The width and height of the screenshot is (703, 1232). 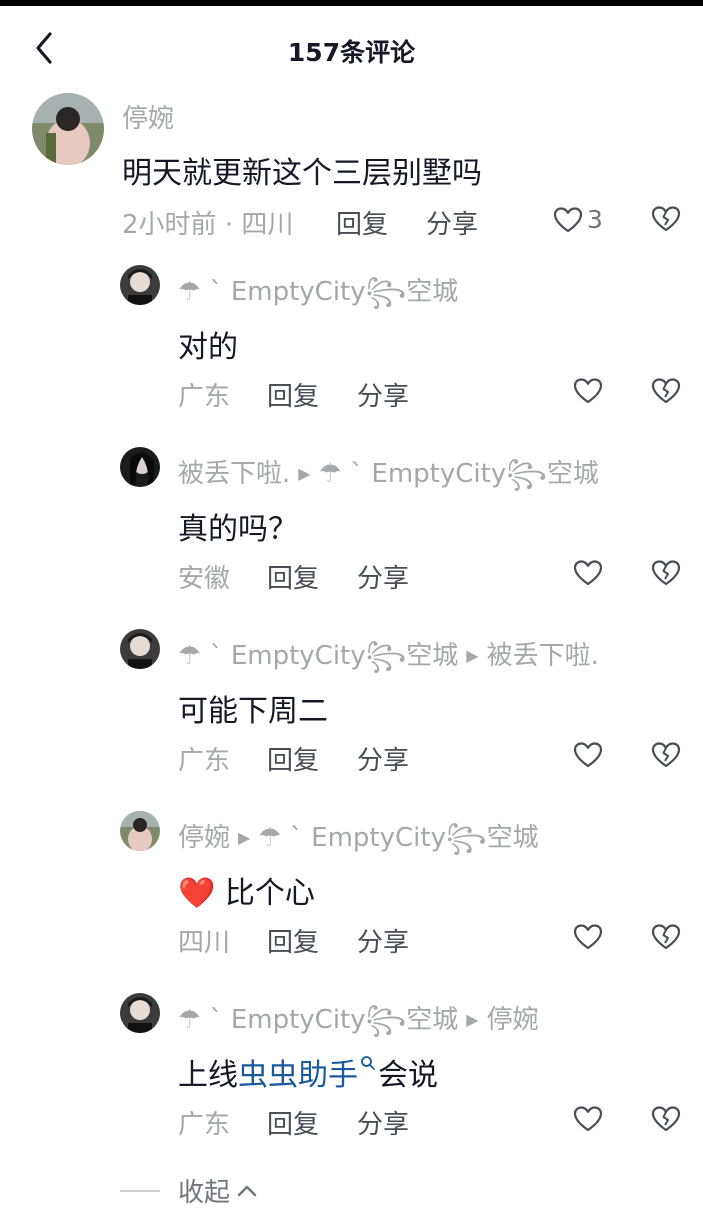 What do you see at coordinates (351, 52) in the screenshot?
I see `page-title: 157条评论` at bounding box center [351, 52].